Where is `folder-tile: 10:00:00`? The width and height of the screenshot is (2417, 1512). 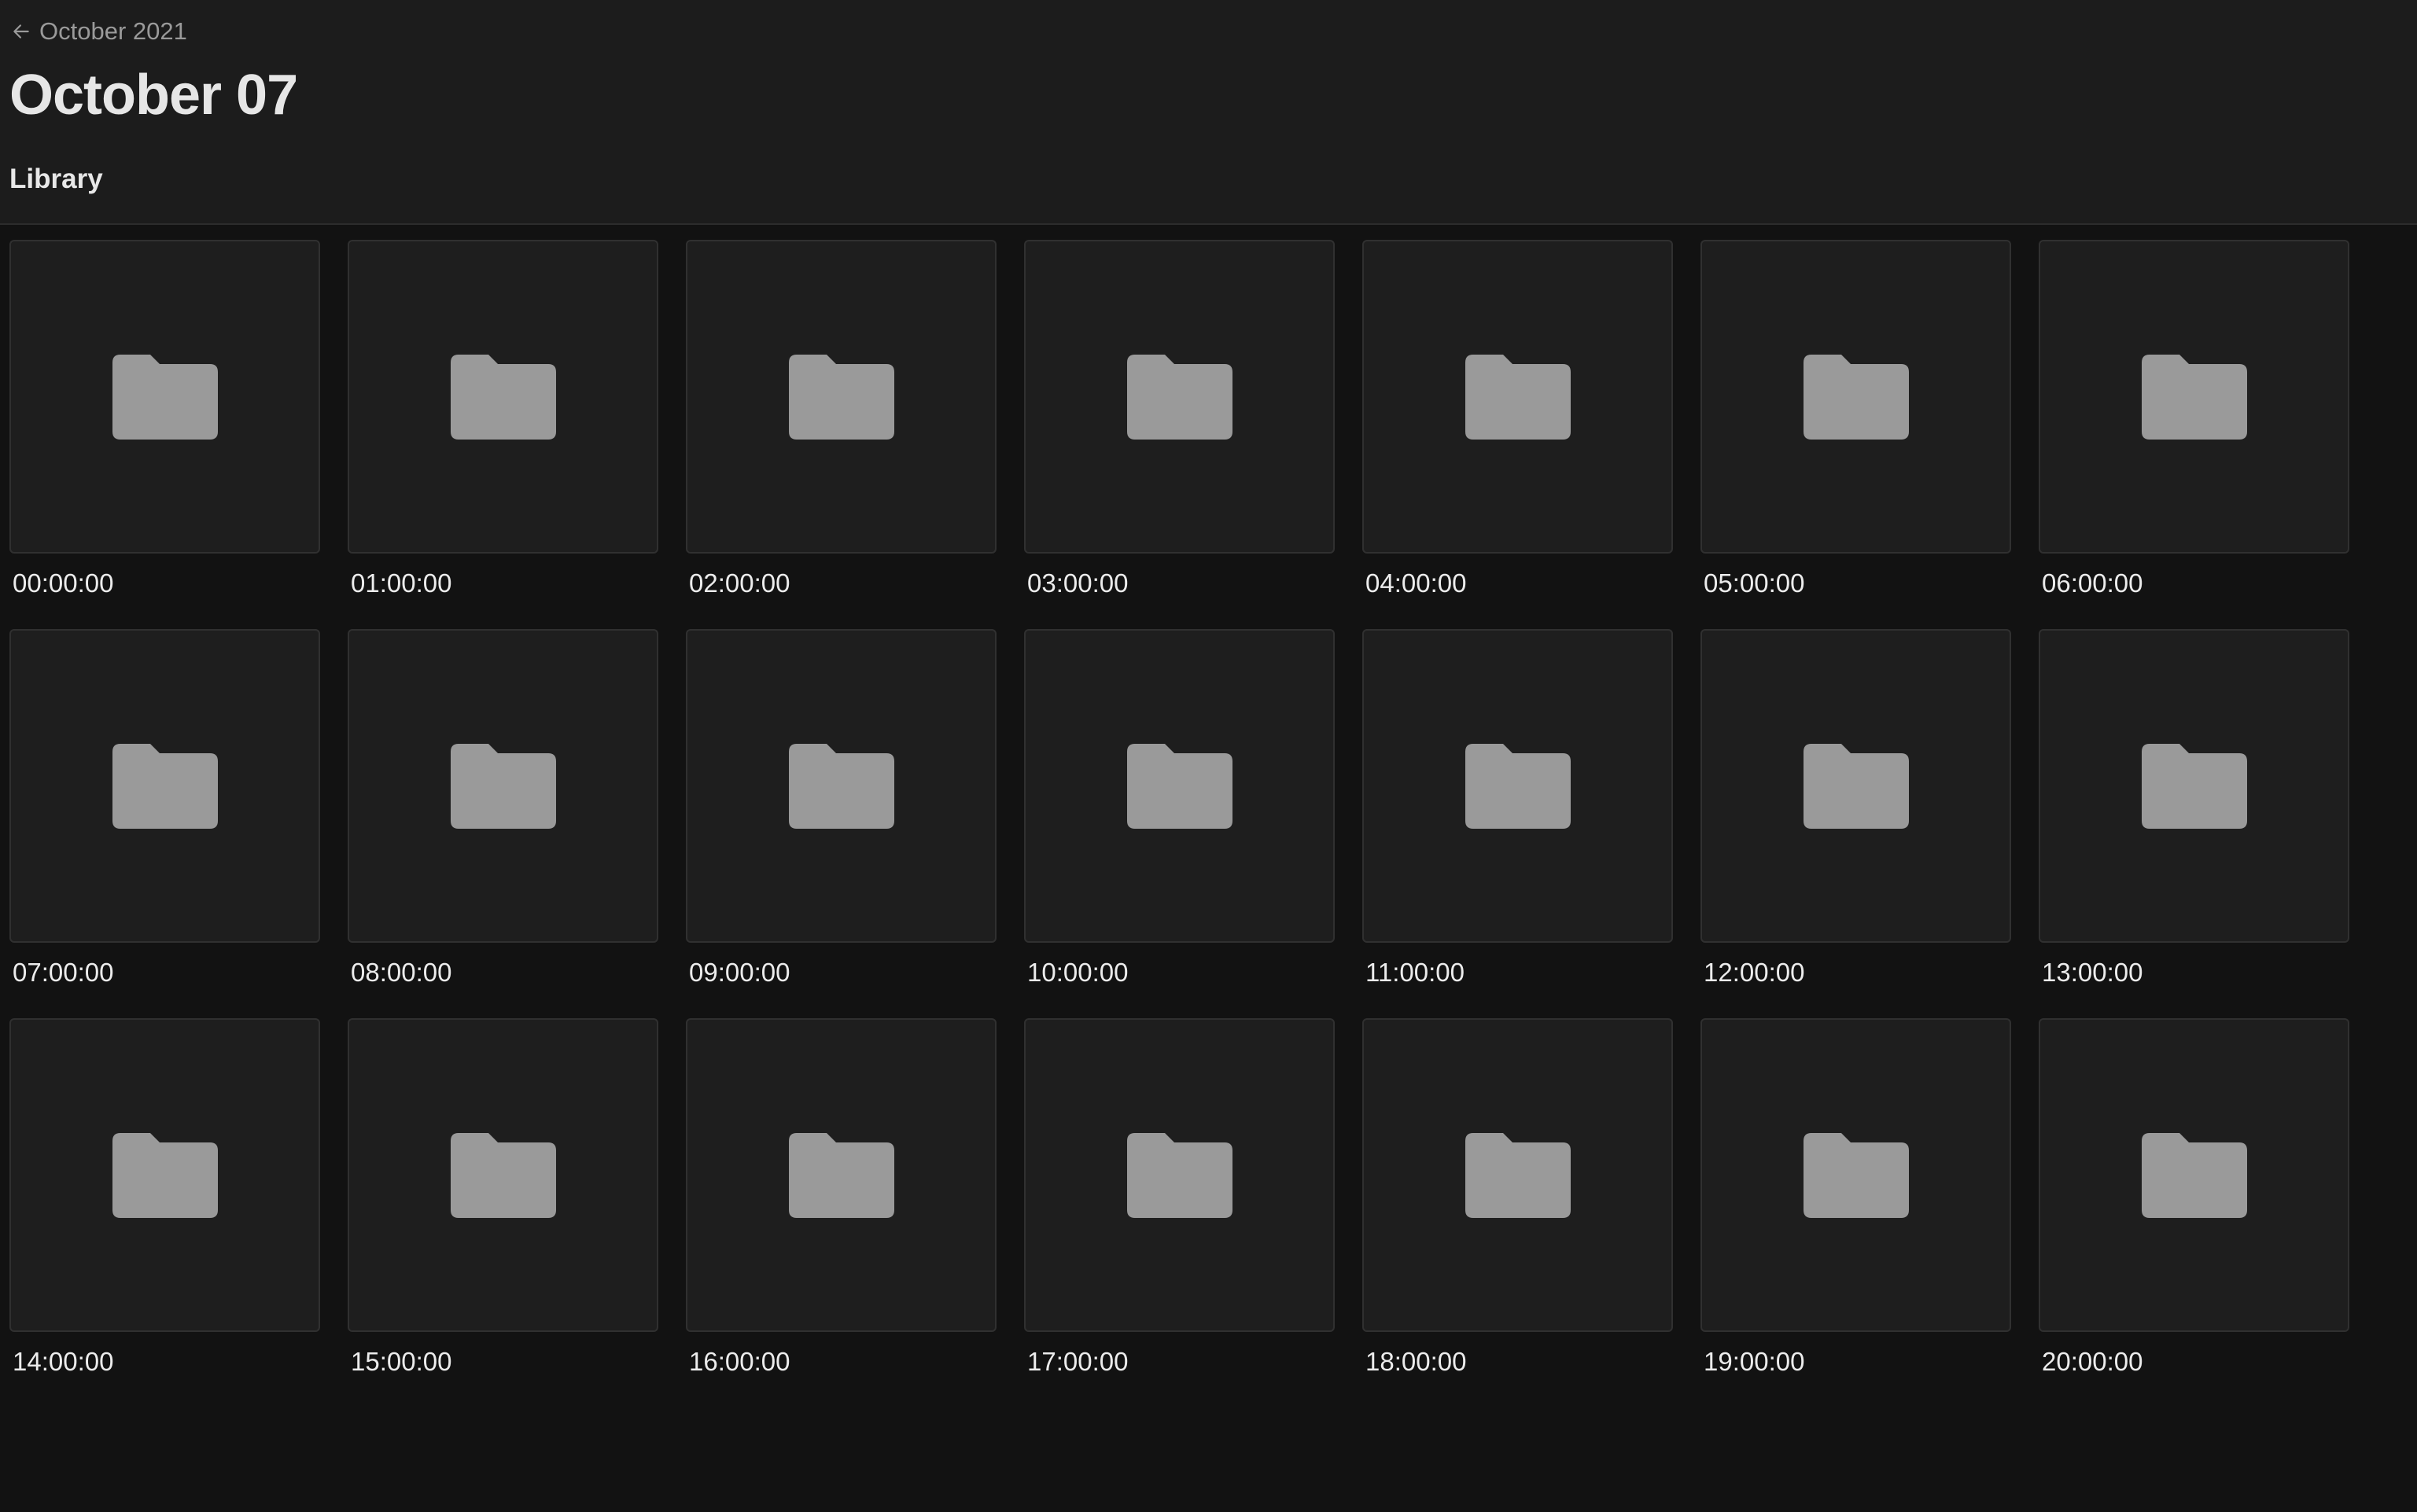 folder-tile: 10:00:00 is located at coordinates (1179, 808).